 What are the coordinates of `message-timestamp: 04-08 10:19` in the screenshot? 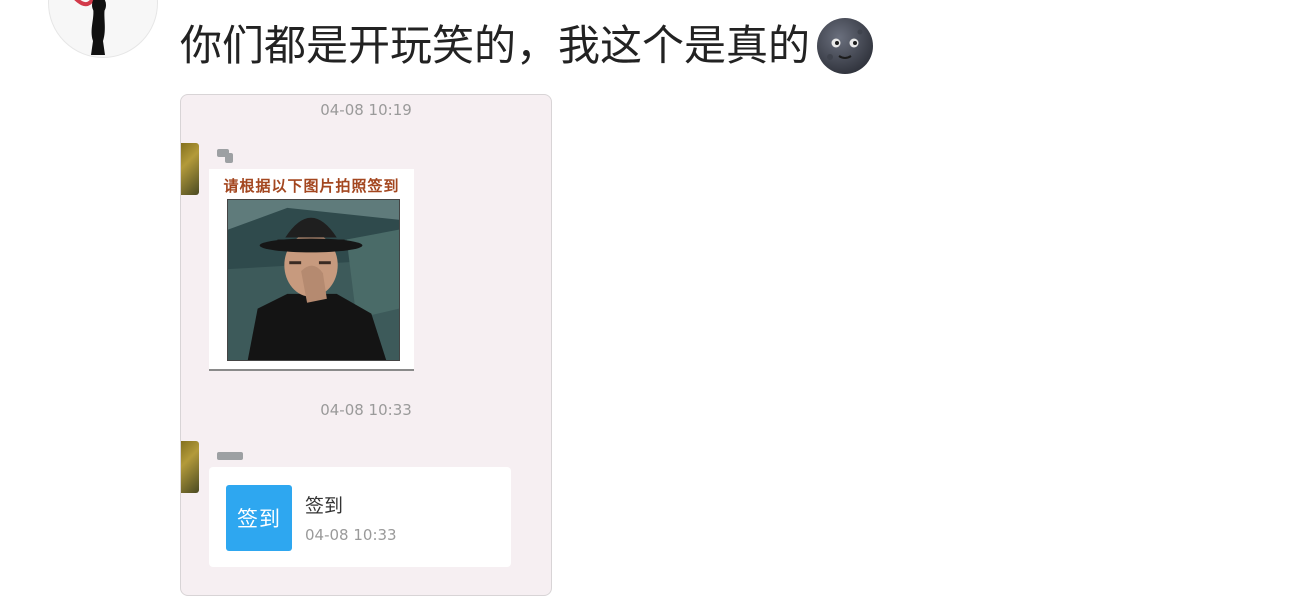 It's located at (366, 110).